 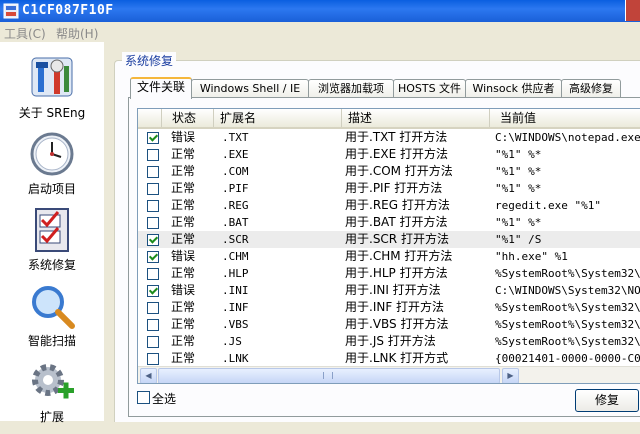 What do you see at coordinates (389, 205) in the screenshot?
I see `table-row: 正常 .REG 用于.REG 打开方法 regedit.exe "%1"` at bounding box center [389, 205].